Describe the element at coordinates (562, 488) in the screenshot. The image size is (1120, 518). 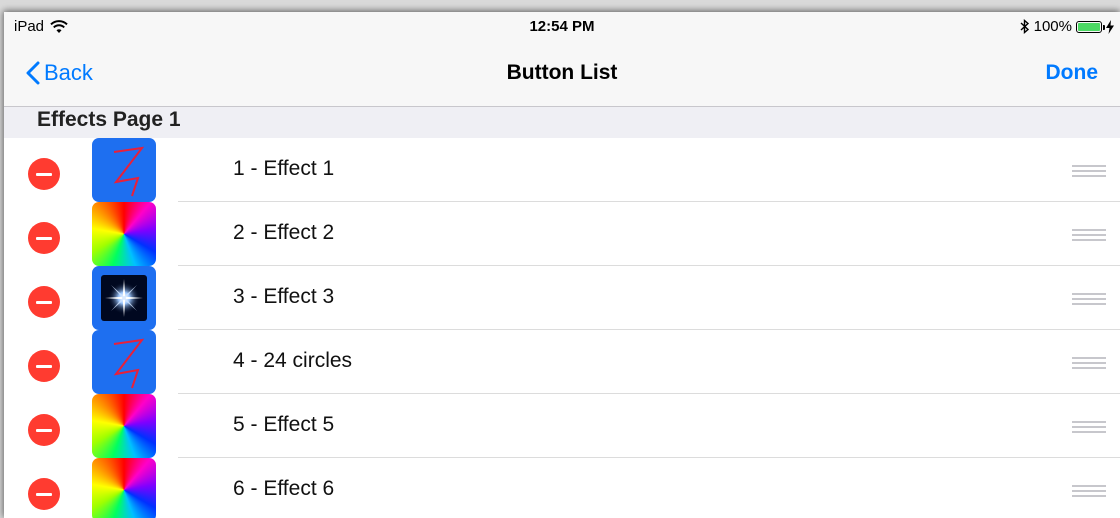
I see `list-item: 6 - Effect 6` at that location.